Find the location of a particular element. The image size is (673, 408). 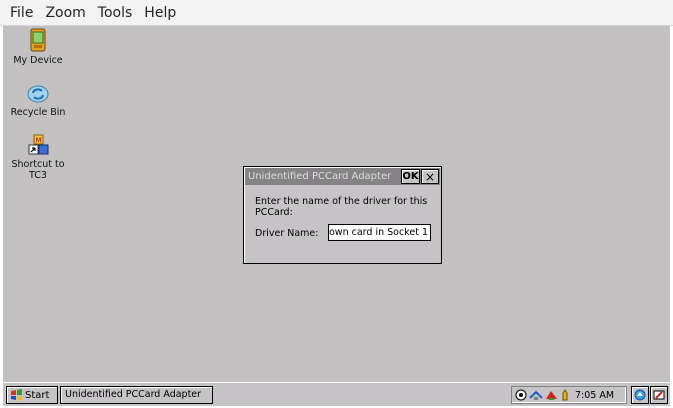

start-label: Start is located at coordinates (37, 395).